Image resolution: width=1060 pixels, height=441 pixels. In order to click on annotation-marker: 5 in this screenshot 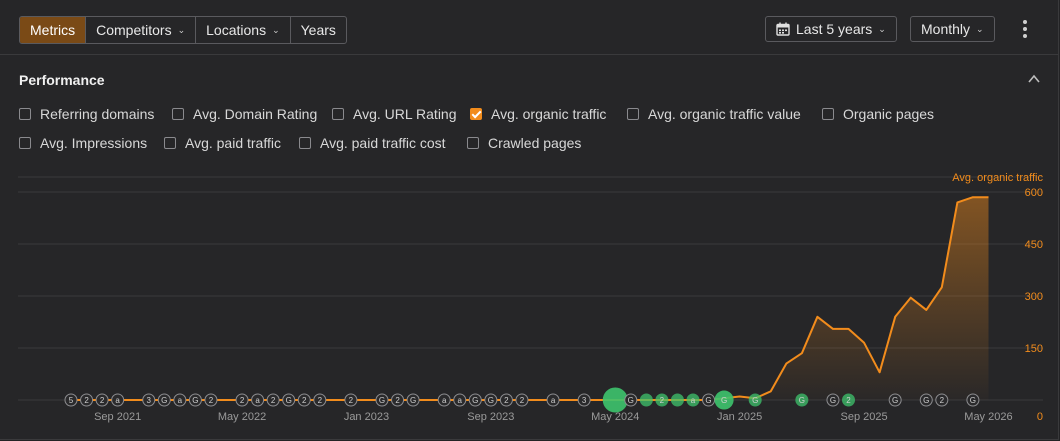, I will do `click(71, 400)`.